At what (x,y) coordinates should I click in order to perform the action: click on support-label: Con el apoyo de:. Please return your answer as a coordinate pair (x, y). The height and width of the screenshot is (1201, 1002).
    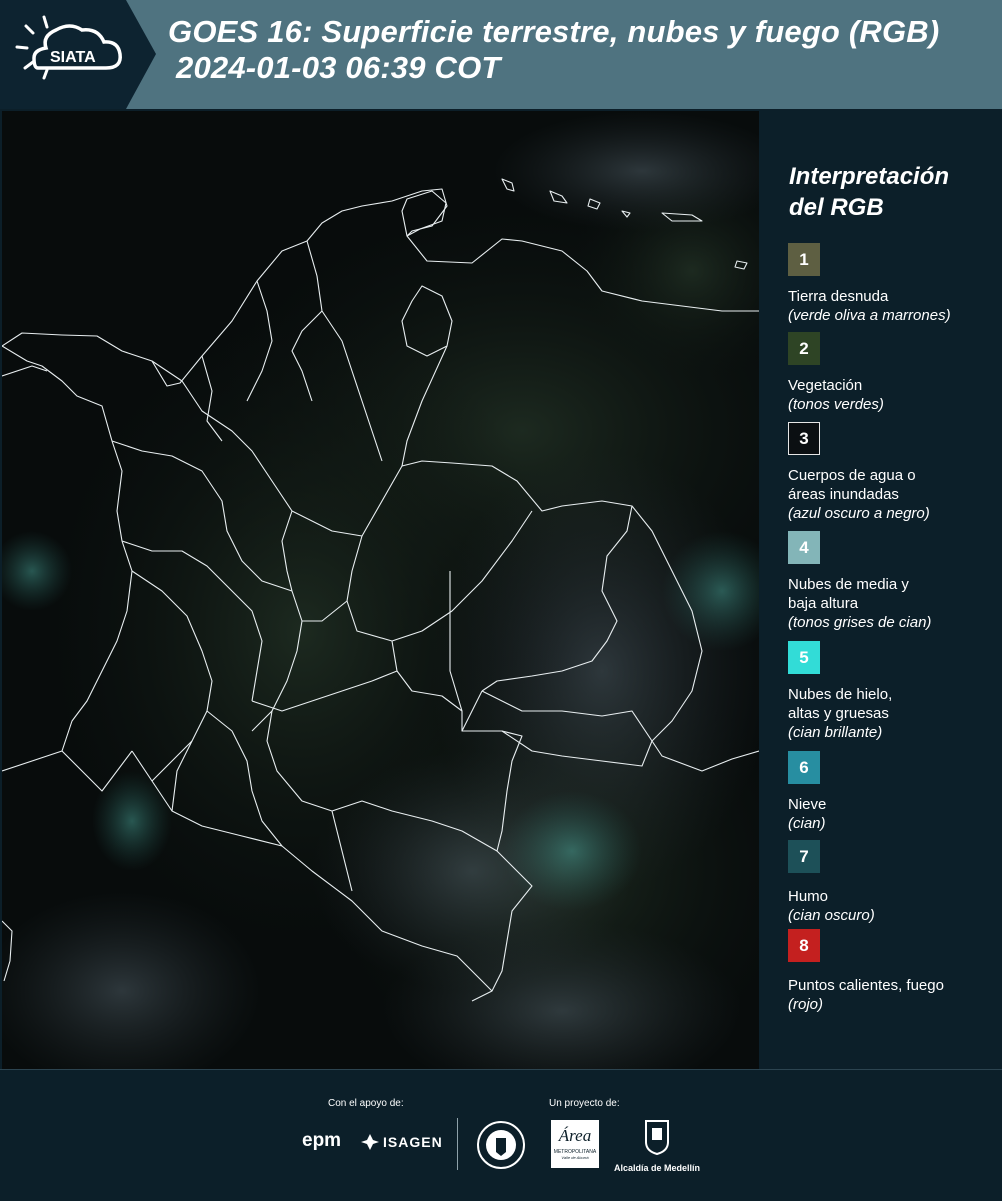
    Looking at the image, I should click on (366, 1103).